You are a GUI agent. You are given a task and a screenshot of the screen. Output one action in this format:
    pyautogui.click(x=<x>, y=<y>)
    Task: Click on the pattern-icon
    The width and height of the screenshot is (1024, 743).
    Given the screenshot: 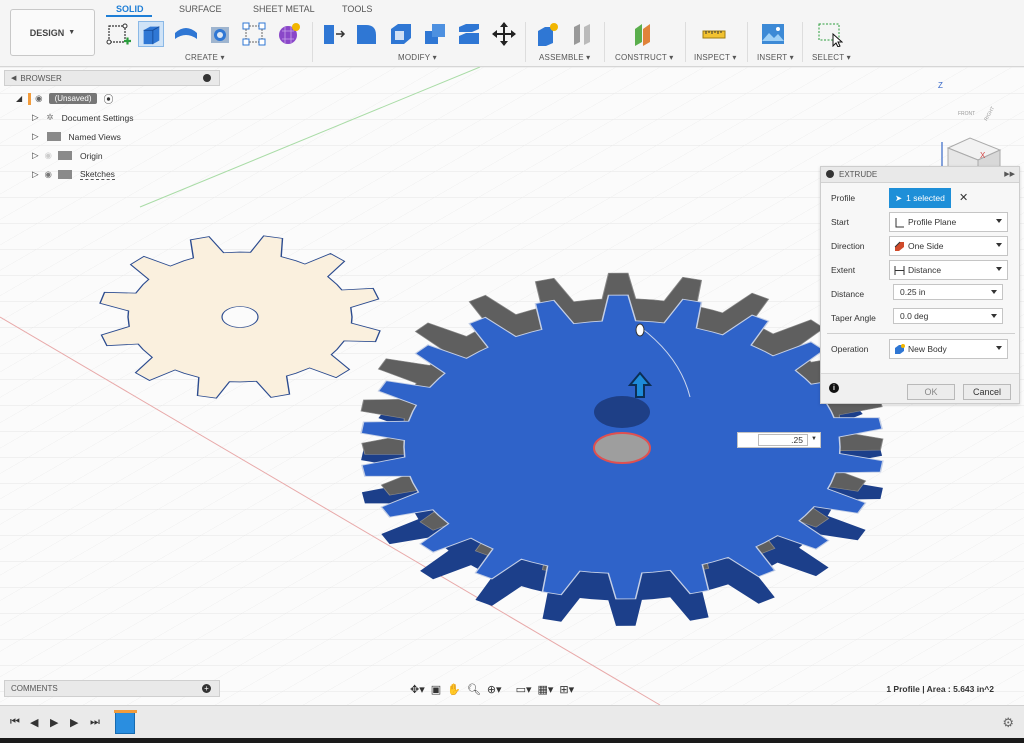 What is the action you would take?
    pyautogui.click(x=254, y=34)
    